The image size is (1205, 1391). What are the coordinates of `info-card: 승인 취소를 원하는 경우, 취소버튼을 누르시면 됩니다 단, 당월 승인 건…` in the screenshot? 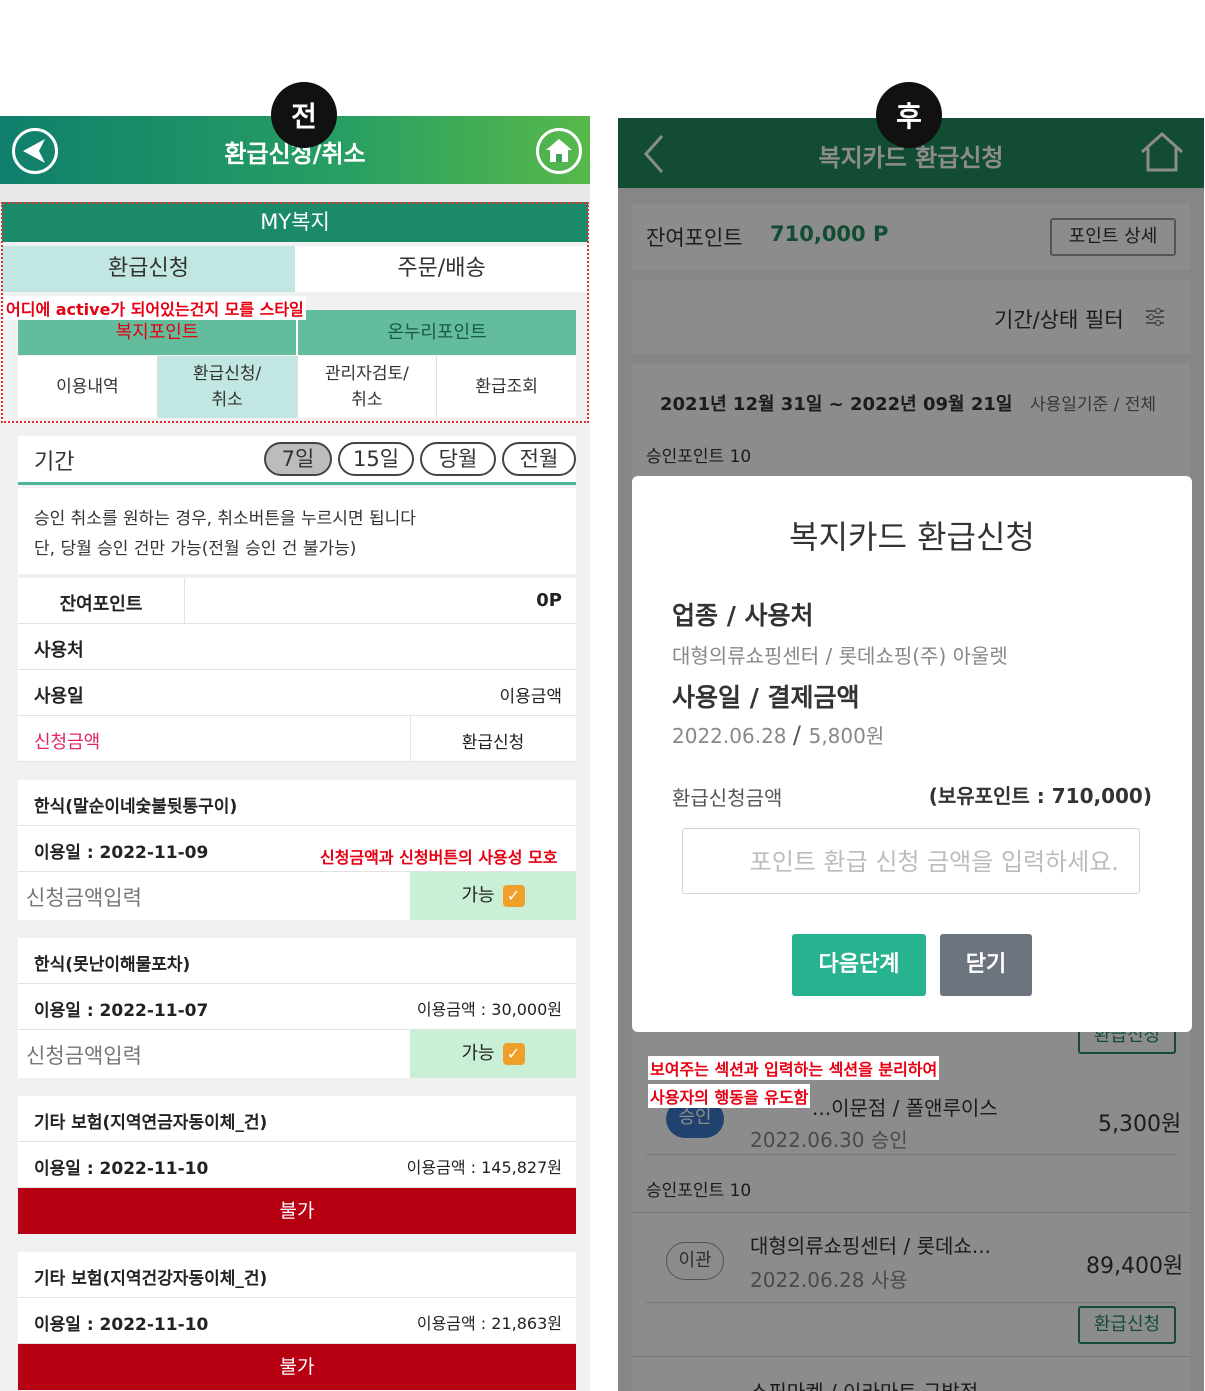 It's located at (297, 531).